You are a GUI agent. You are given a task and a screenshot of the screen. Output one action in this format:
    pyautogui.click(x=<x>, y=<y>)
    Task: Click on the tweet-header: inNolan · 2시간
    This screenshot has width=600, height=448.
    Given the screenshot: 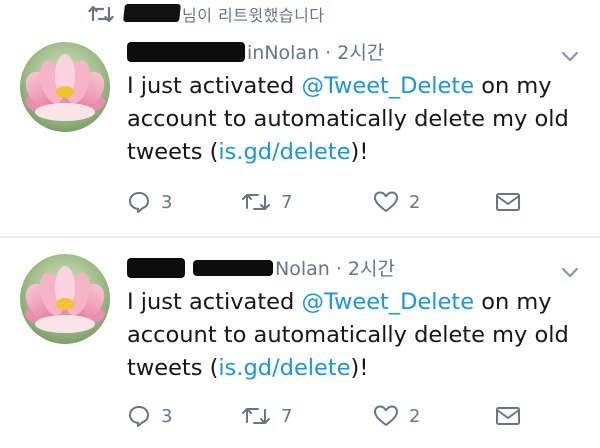 What is the action you would take?
    pyautogui.click(x=347, y=53)
    